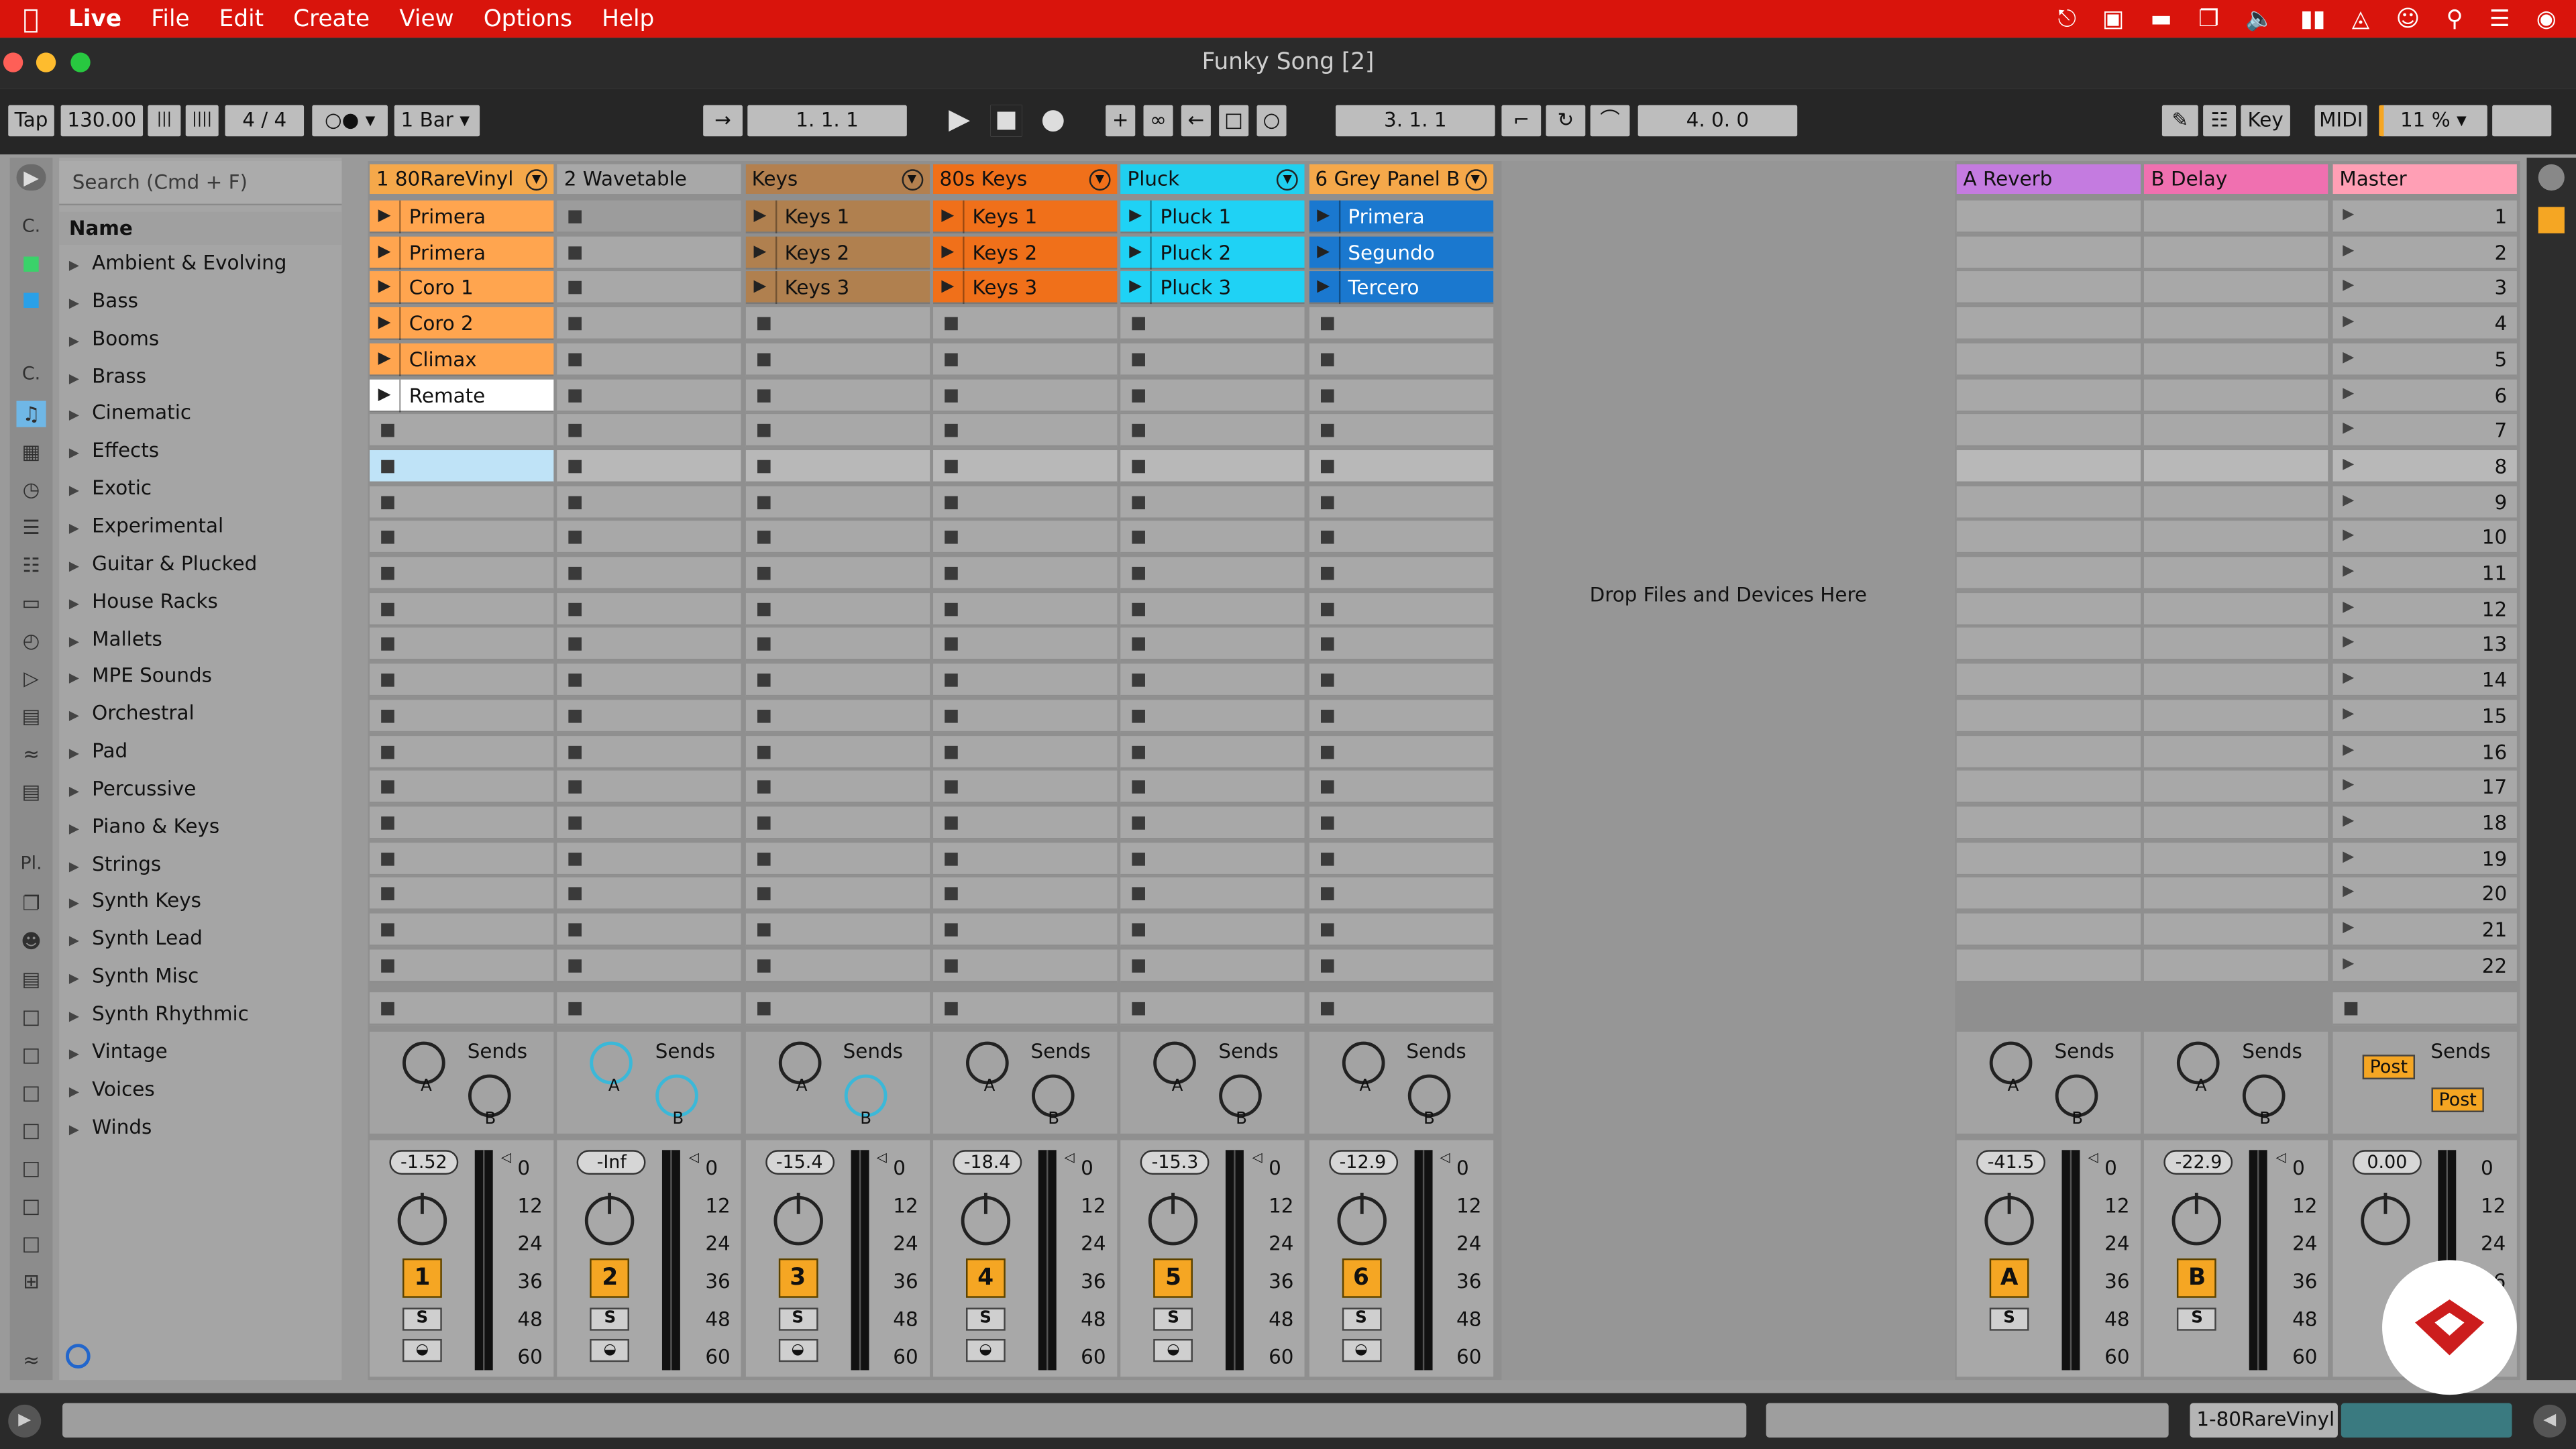 The height and width of the screenshot is (1449, 2576). Describe the element at coordinates (135, 901) in the screenshot. I see `browser-item: ▶ Synth Keys` at that location.